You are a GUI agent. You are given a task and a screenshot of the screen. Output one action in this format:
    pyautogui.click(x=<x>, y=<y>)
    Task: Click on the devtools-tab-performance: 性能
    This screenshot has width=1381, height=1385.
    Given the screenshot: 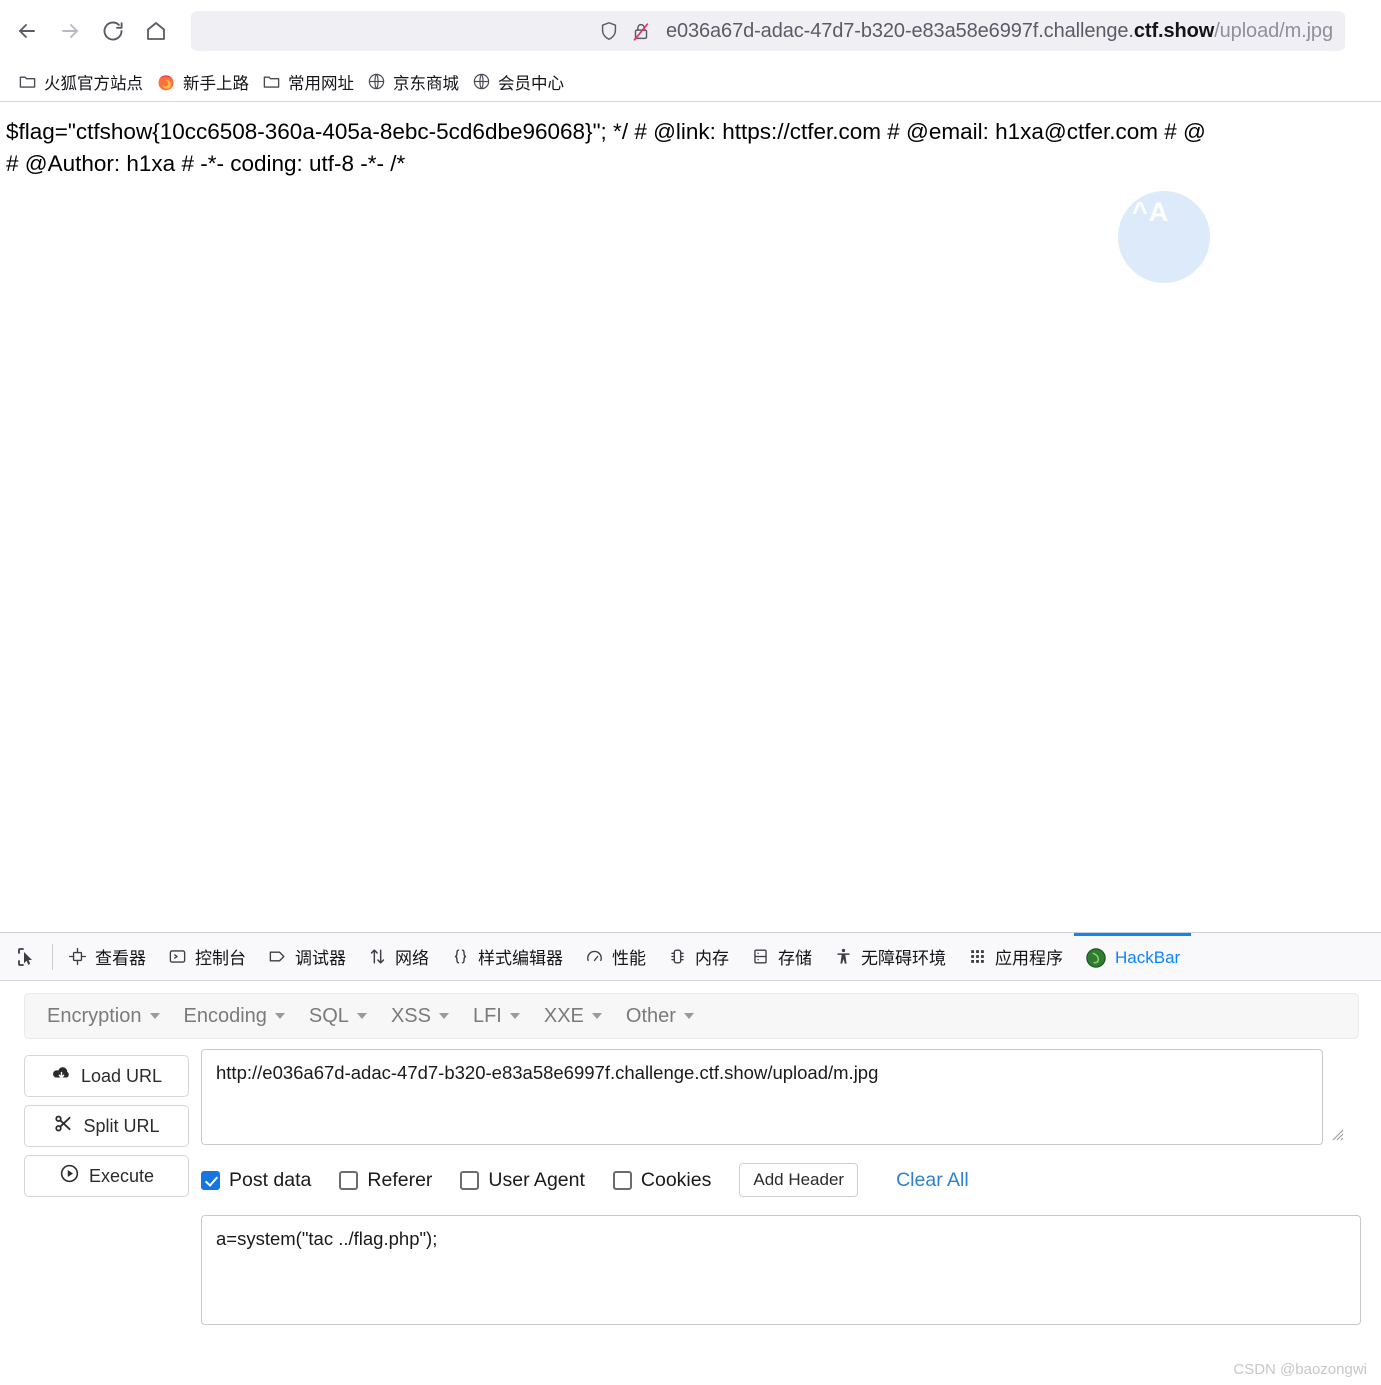 What is the action you would take?
    pyautogui.click(x=615, y=956)
    